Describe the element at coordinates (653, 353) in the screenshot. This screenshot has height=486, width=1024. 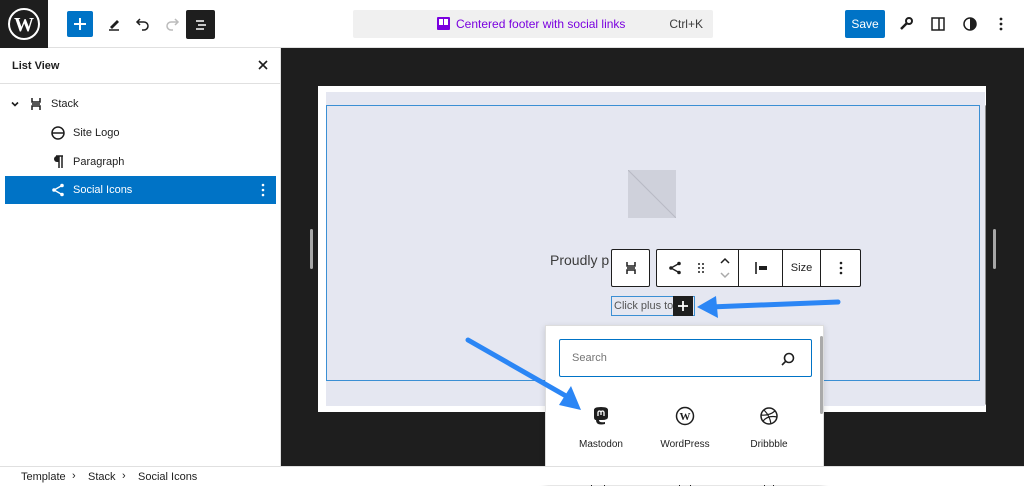
I see `annotation-arrows` at that location.